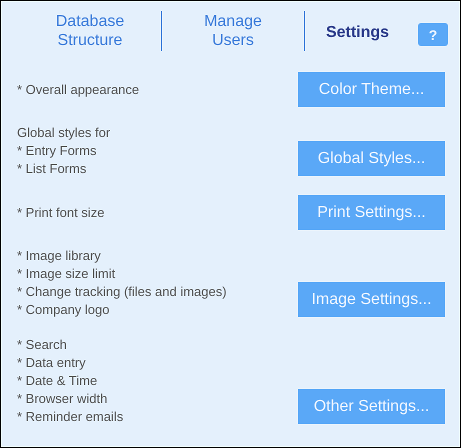 Image resolution: width=461 pixels, height=448 pixels. I want to click on description-text: * Browser width, so click(62, 399).